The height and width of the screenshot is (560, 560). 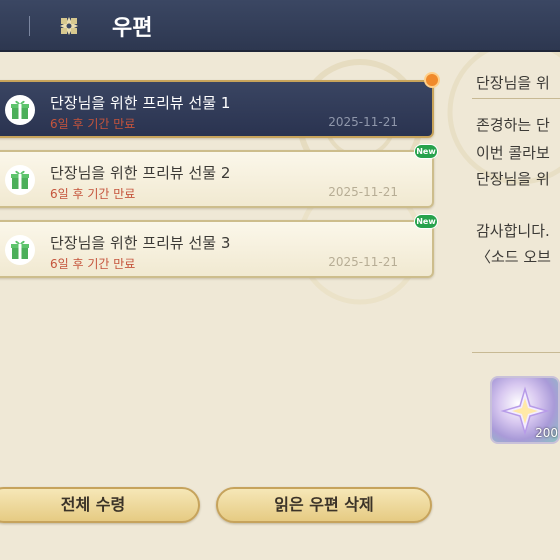 I want to click on mail-subject: 단장님을 위한 프리뷰 선물 3, so click(x=140, y=243).